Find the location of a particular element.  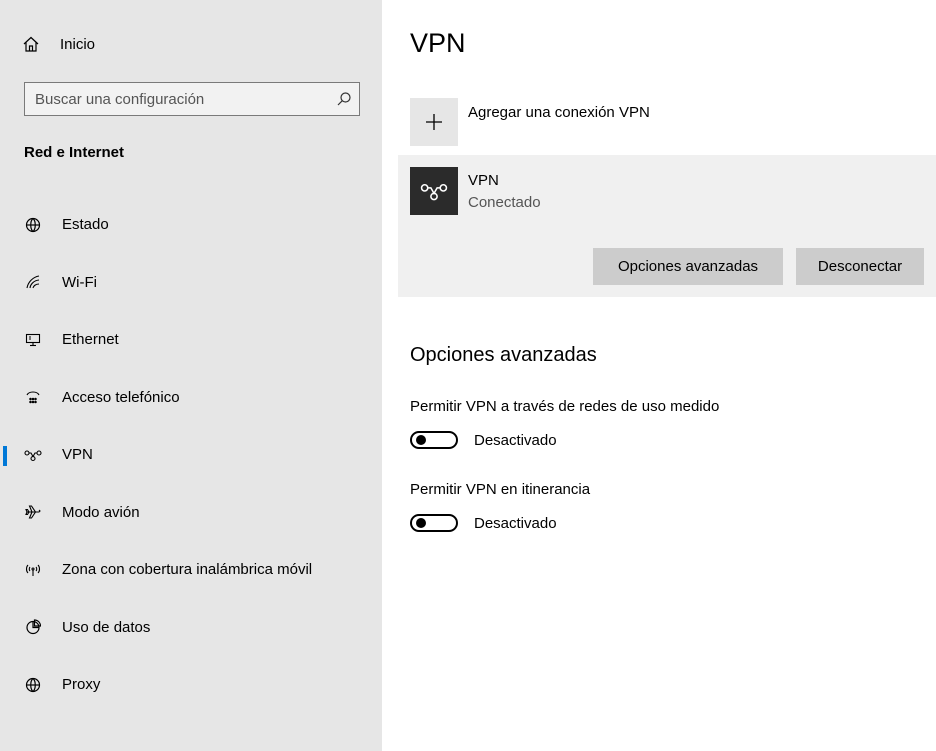

sidebar-item-label: Ethernet is located at coordinates (90, 340).